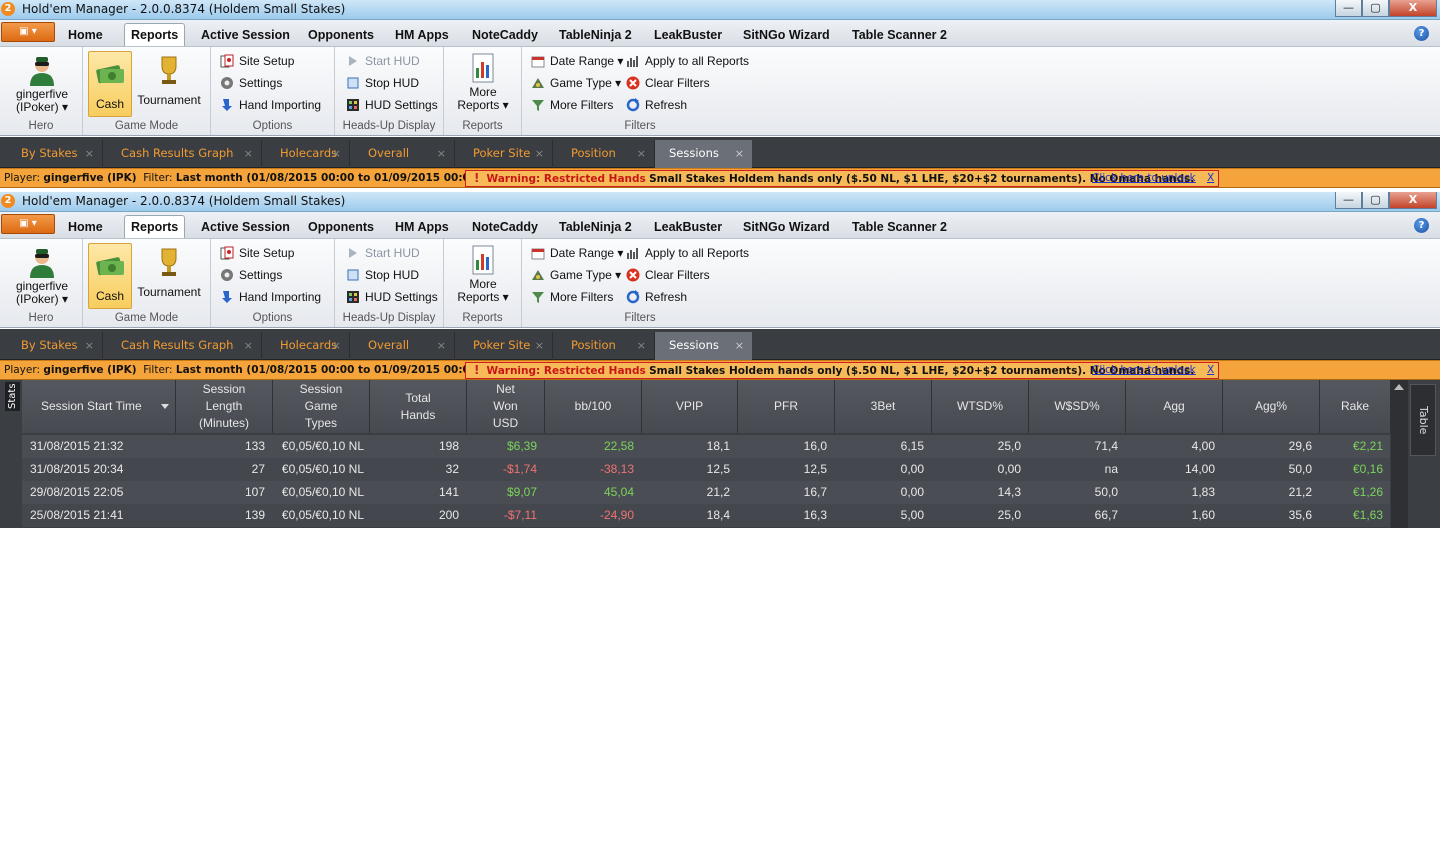 The image size is (1440, 860). I want to click on report-tab-overall: Overall ×, so click(402, 154).